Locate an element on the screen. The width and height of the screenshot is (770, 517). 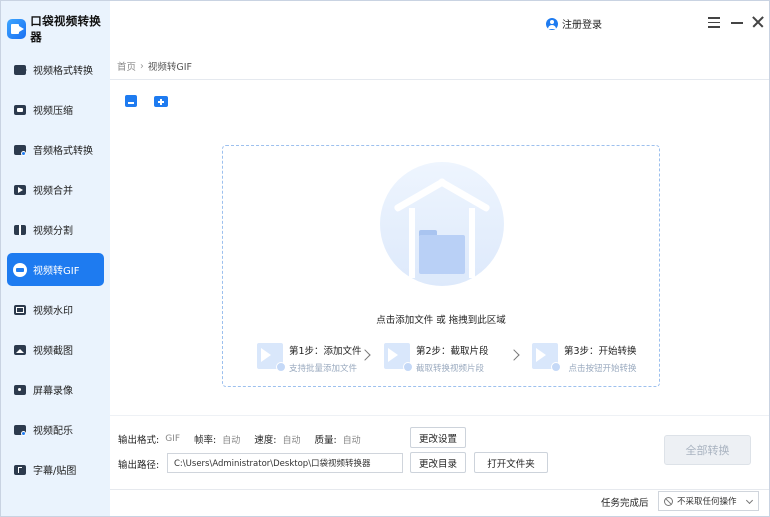
login-link: 注册登录 is located at coordinates (574, 23).